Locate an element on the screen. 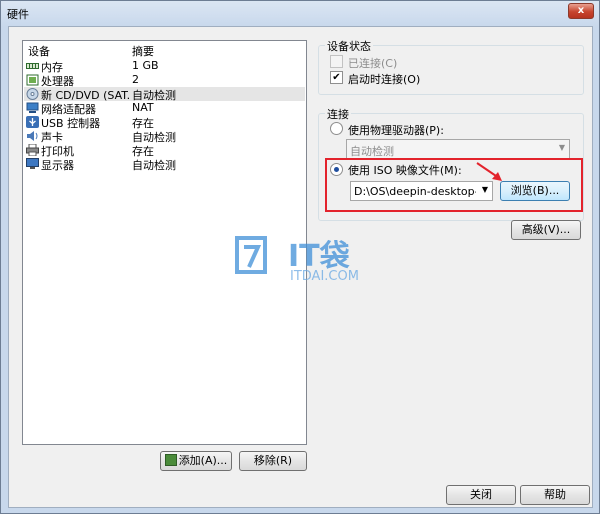 Image resolution: width=600 pixels, height=514 pixels. add-hardware-icon is located at coordinates (170, 460).